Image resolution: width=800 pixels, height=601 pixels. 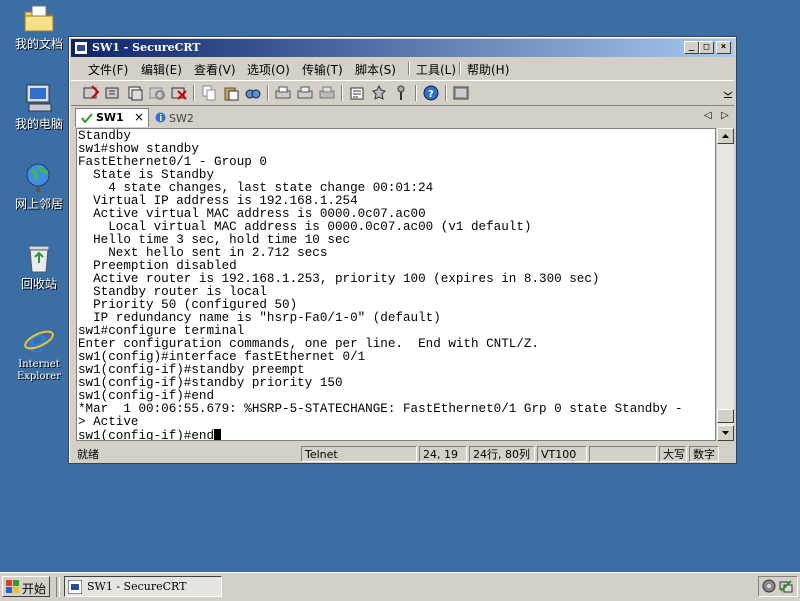 I want to click on tab-label: SW1, so click(x=110, y=117).